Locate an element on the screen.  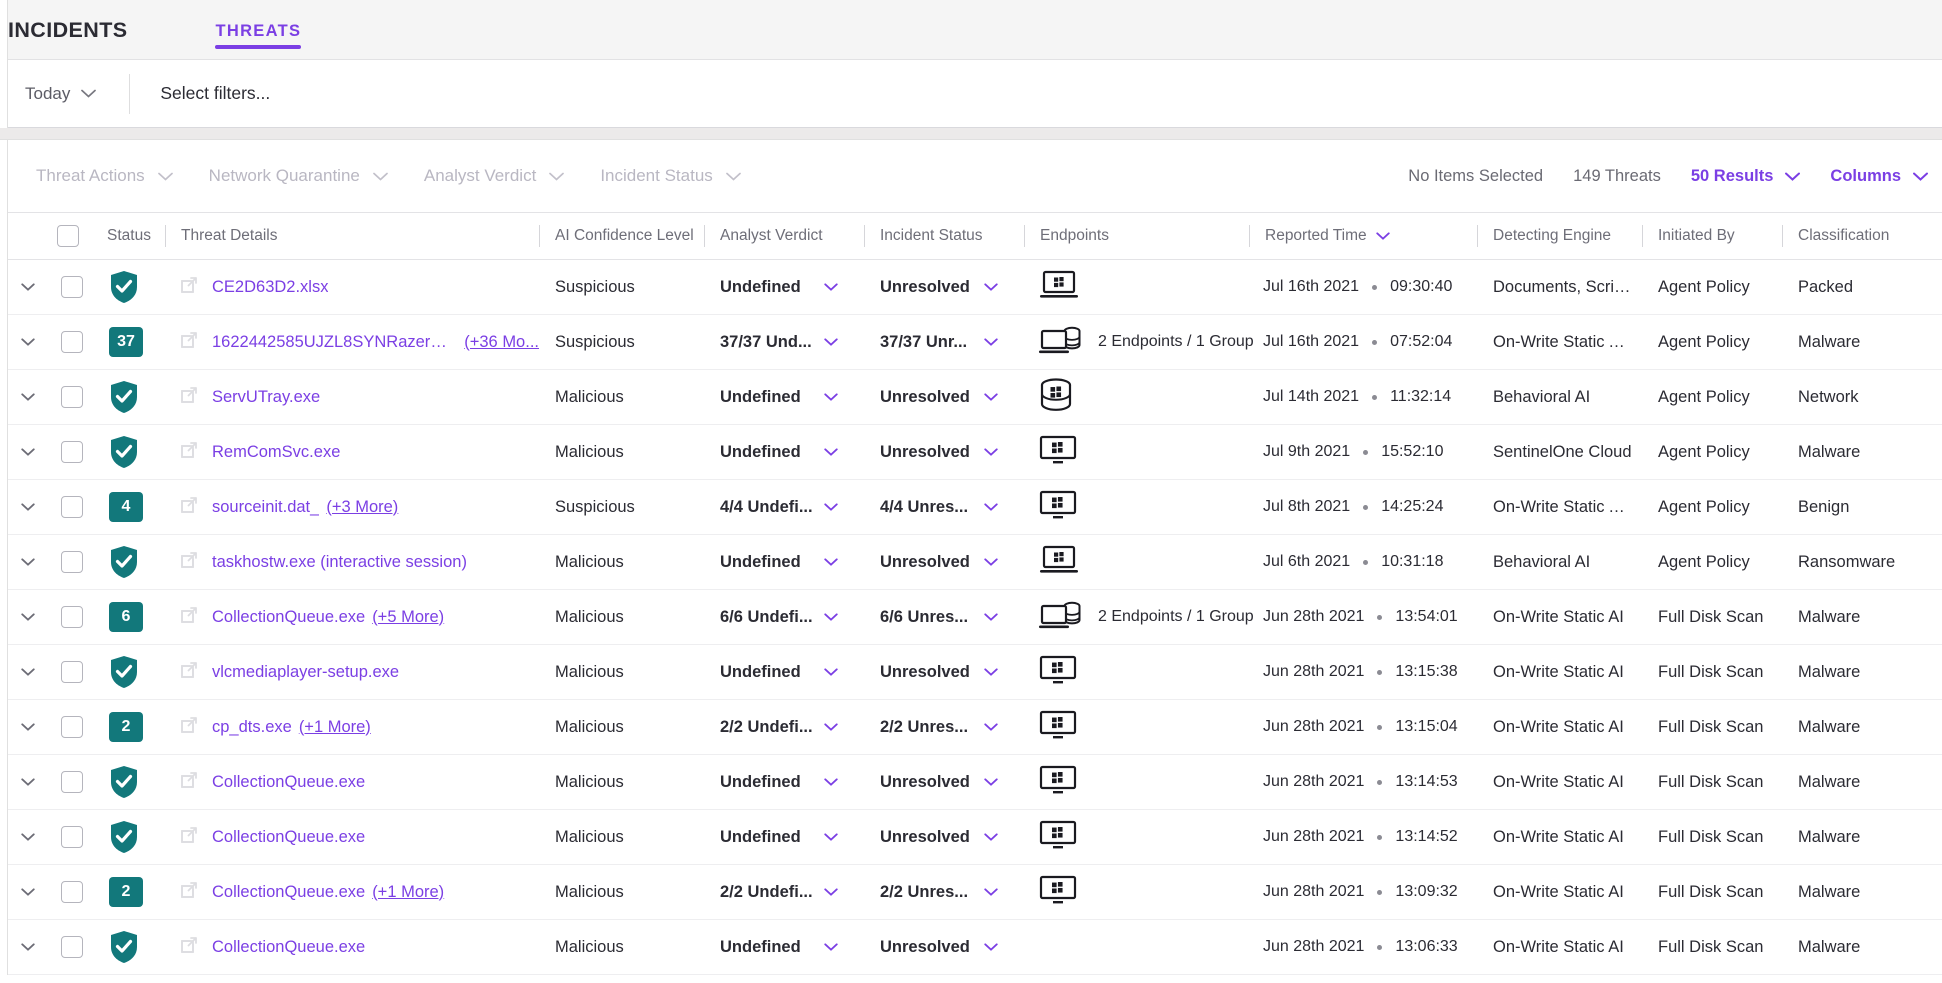
threat-details-cell: CollectionQueue.exe (+5 More) is located at coordinates (352, 617).